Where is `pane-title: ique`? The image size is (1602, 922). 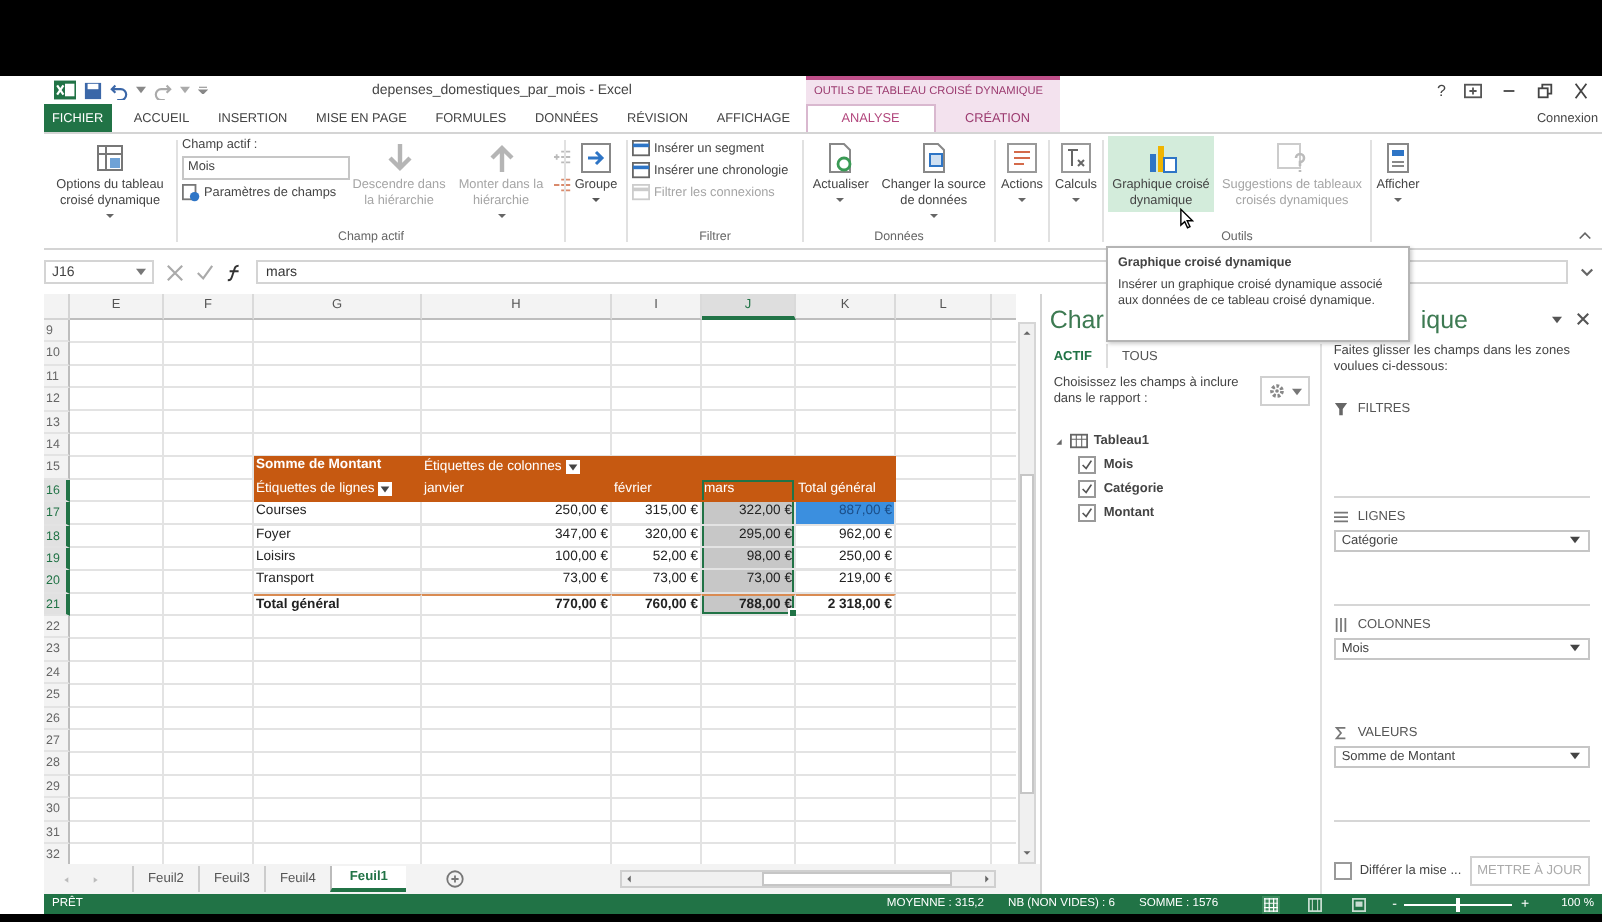 pane-title: ique is located at coordinates (1444, 319).